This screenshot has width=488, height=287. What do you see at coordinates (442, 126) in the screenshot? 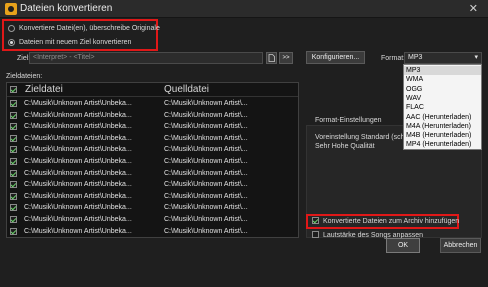
I see `format-option: M4A (Herunterladen)` at bounding box center [442, 126].